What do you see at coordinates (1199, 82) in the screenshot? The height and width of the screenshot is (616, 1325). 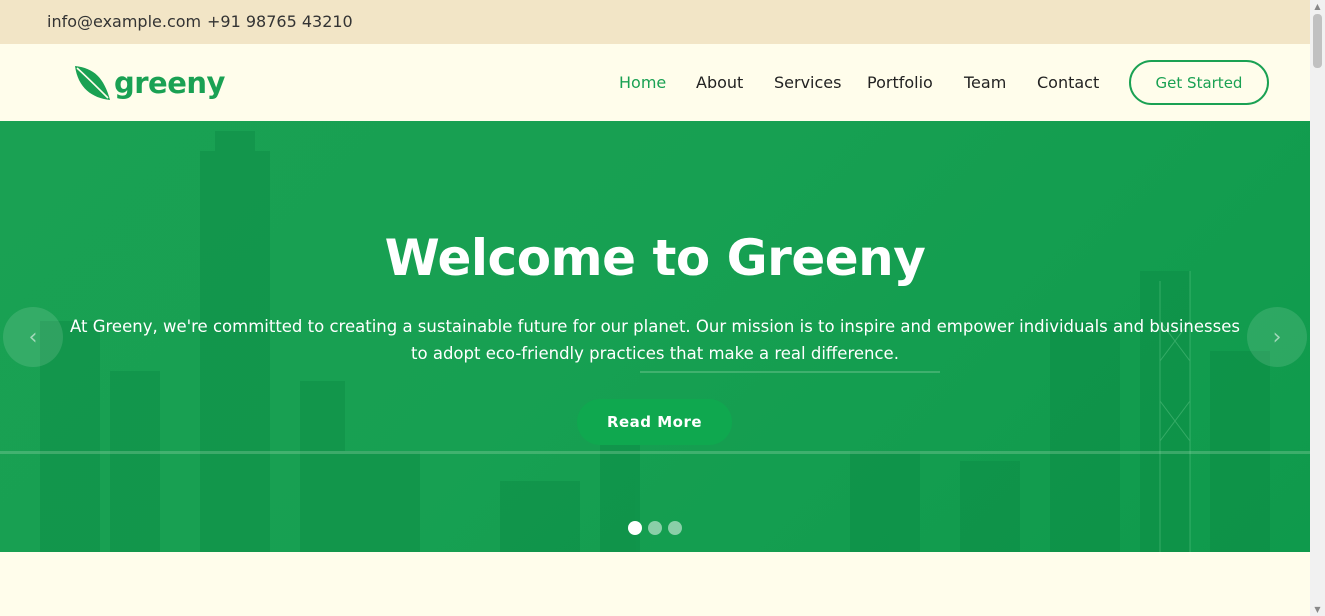 I see `get-started-button: Get Started` at bounding box center [1199, 82].